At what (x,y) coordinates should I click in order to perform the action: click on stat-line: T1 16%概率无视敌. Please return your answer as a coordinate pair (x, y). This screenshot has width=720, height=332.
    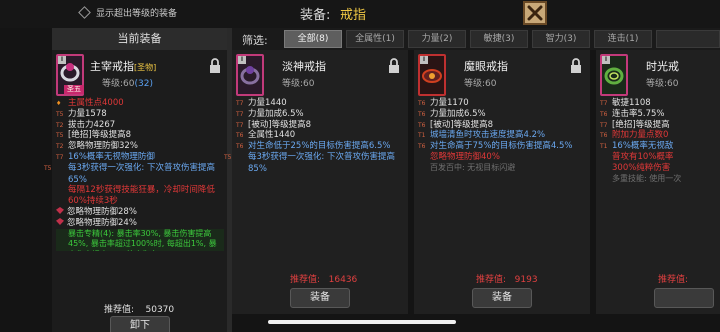
    Looking at the image, I should click on (637, 146).